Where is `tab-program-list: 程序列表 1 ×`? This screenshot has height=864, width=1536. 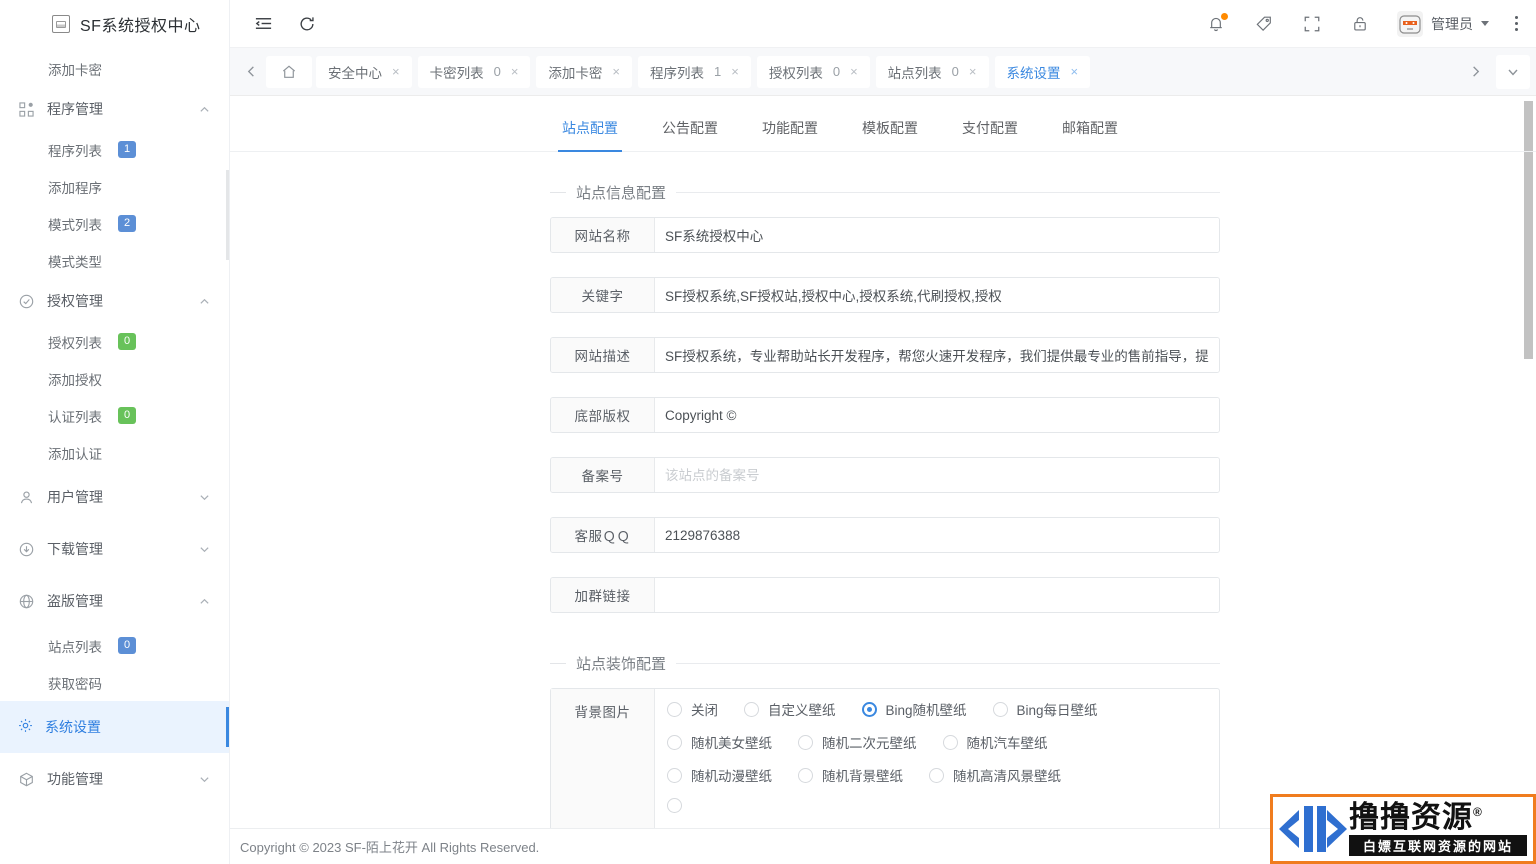 tab-program-list: 程序列表 1 × is located at coordinates (694, 71).